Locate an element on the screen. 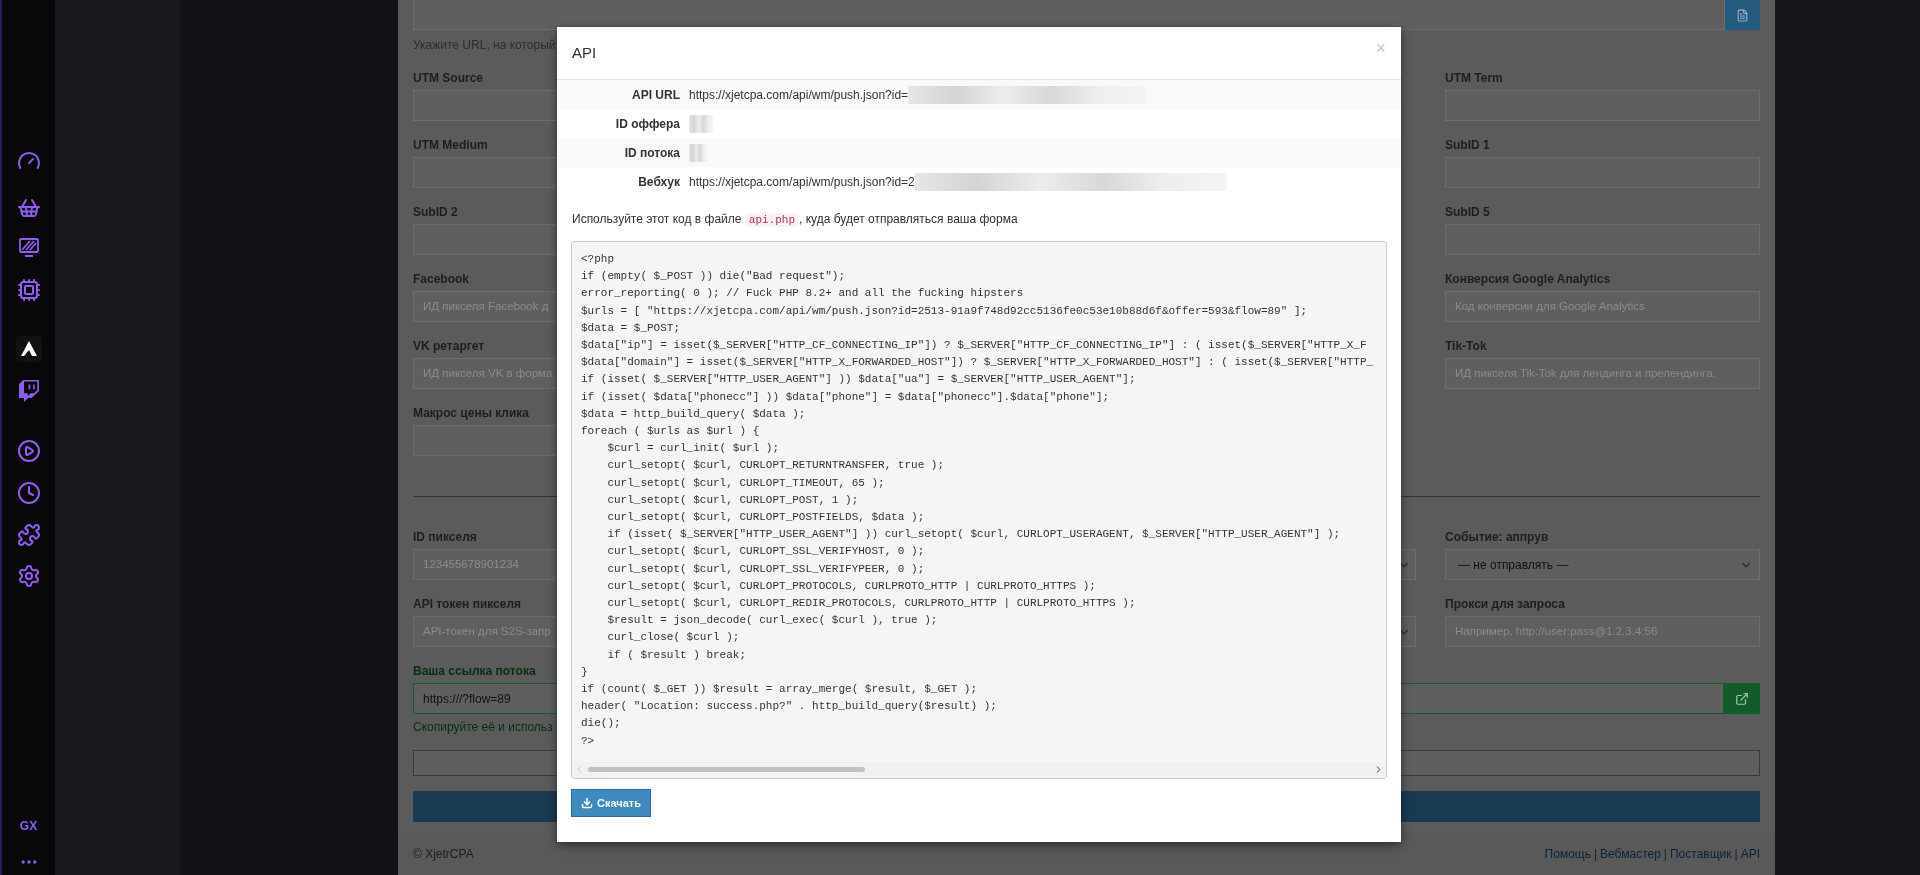 Image resolution: width=1920 pixels, height=875 pixels. field-label: VK ретаргет is located at coordinates (449, 346).